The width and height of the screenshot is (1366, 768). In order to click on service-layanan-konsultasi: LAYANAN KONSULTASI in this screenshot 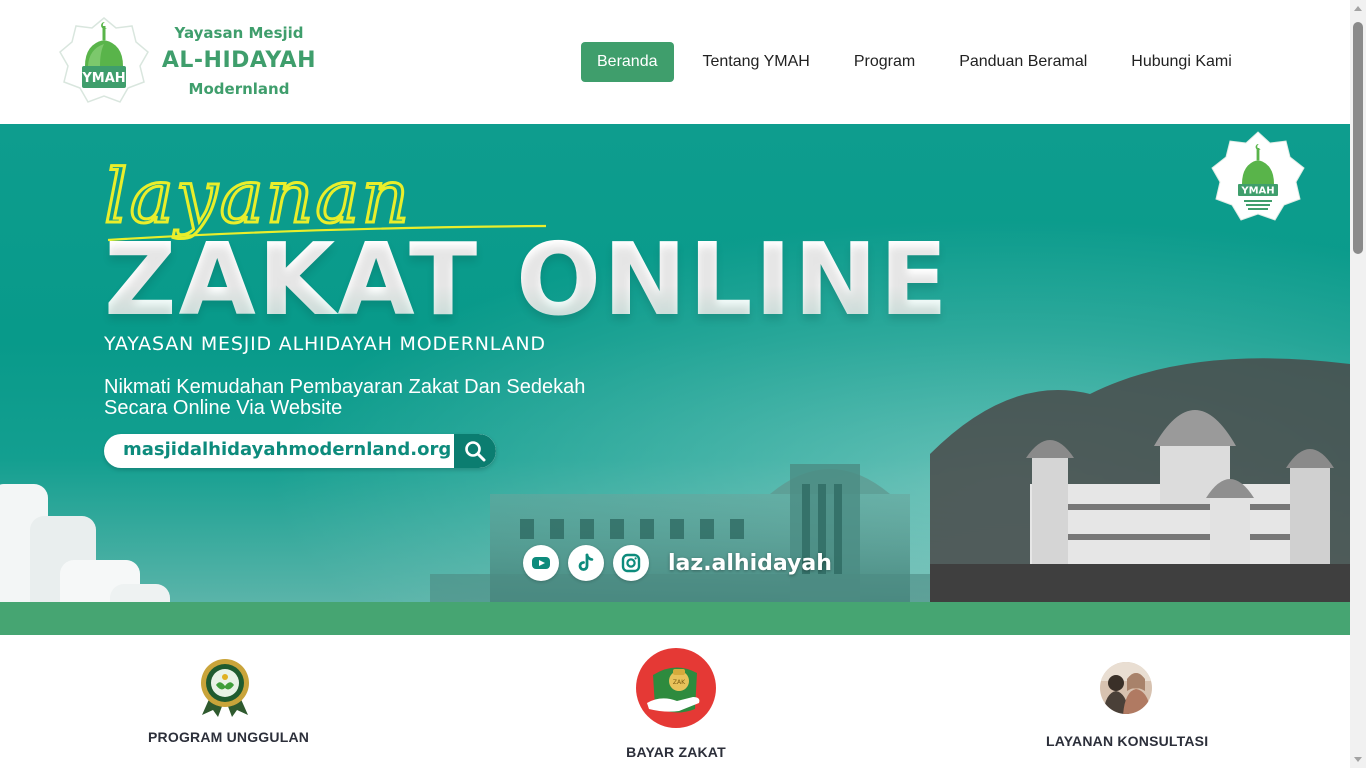, I will do `click(1127, 705)`.